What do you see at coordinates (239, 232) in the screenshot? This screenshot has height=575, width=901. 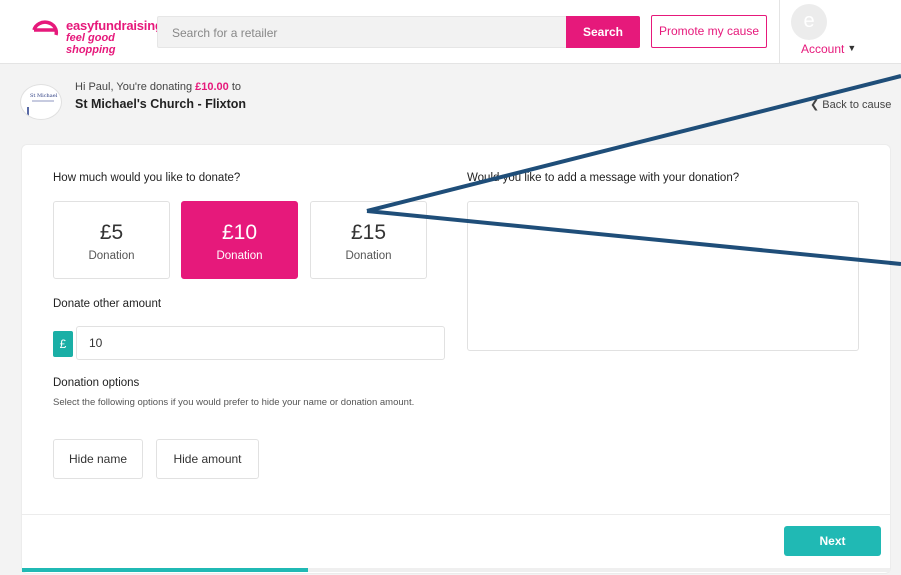 I see `amount-value: £10` at bounding box center [239, 232].